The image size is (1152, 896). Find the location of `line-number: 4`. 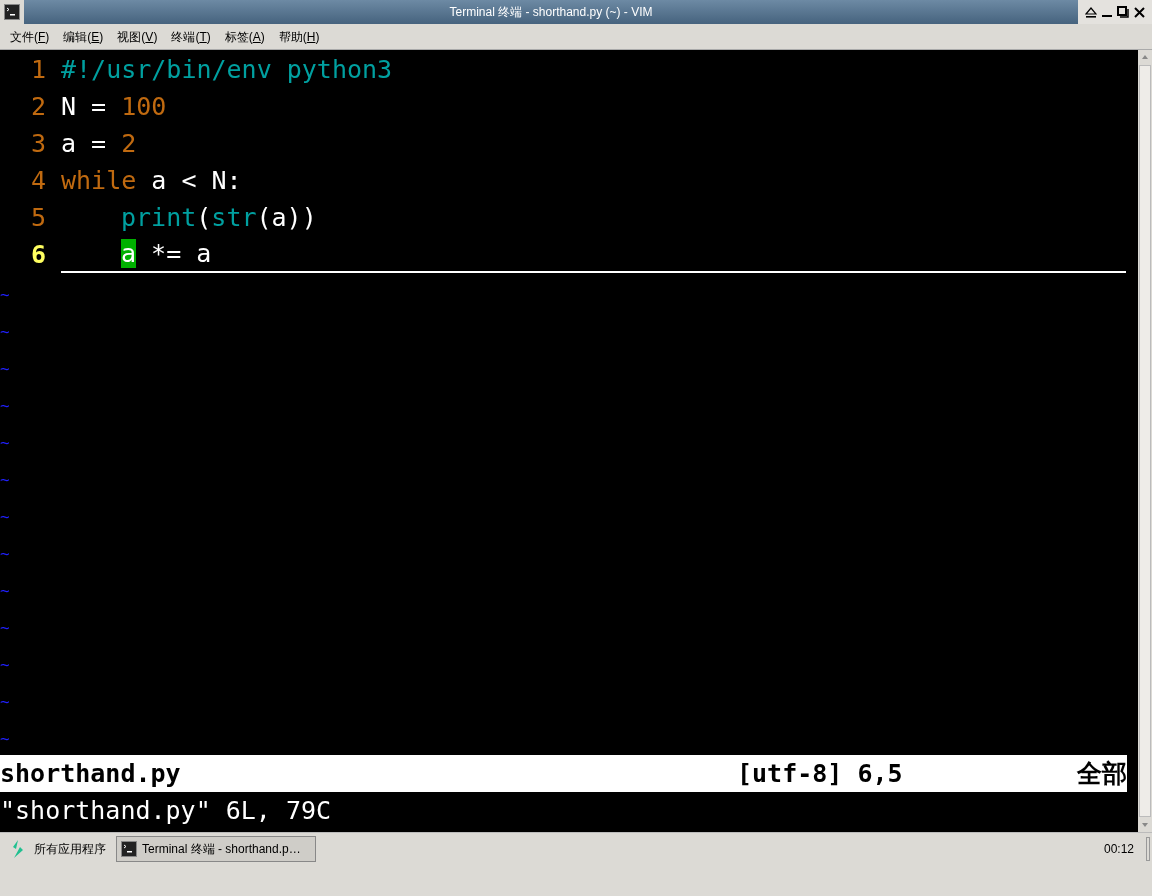

line-number: 4 is located at coordinates (37, 181).